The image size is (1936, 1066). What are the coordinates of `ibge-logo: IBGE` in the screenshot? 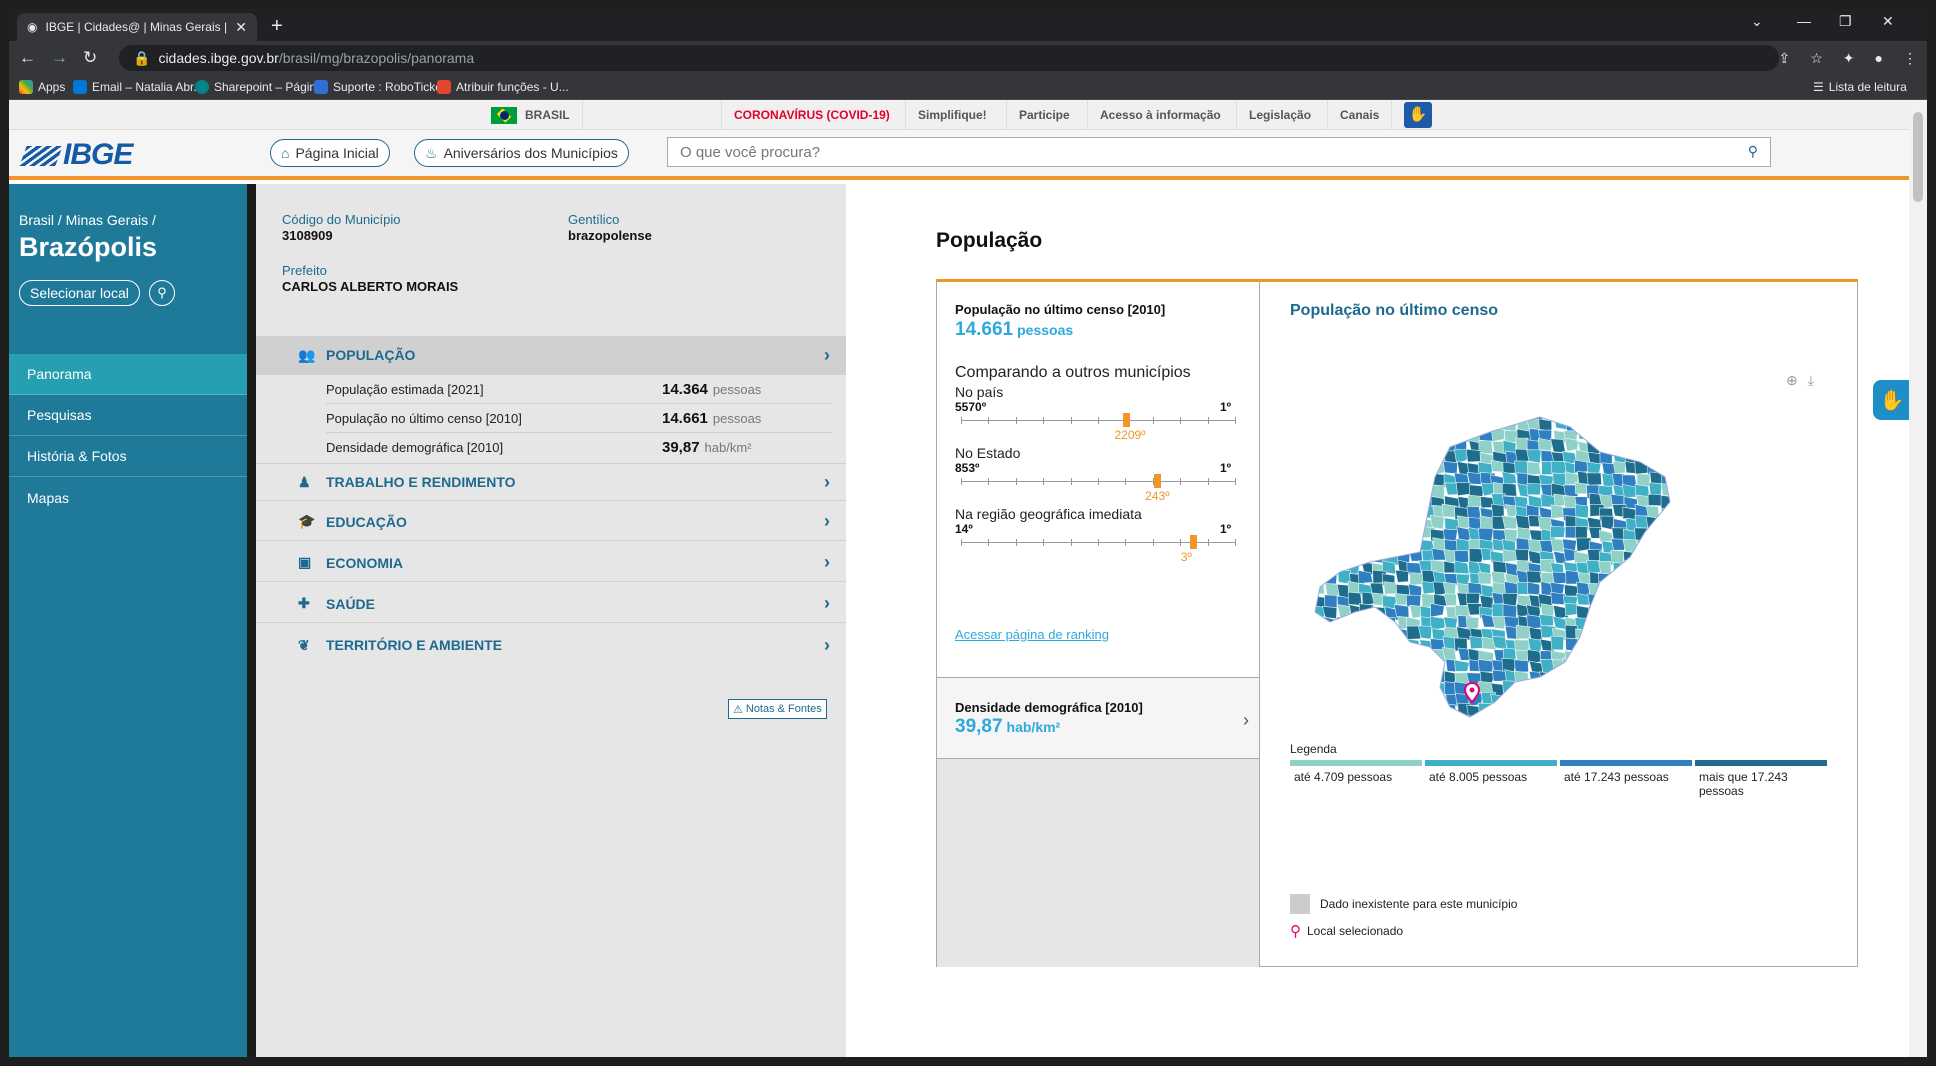 It's located at (76, 155).